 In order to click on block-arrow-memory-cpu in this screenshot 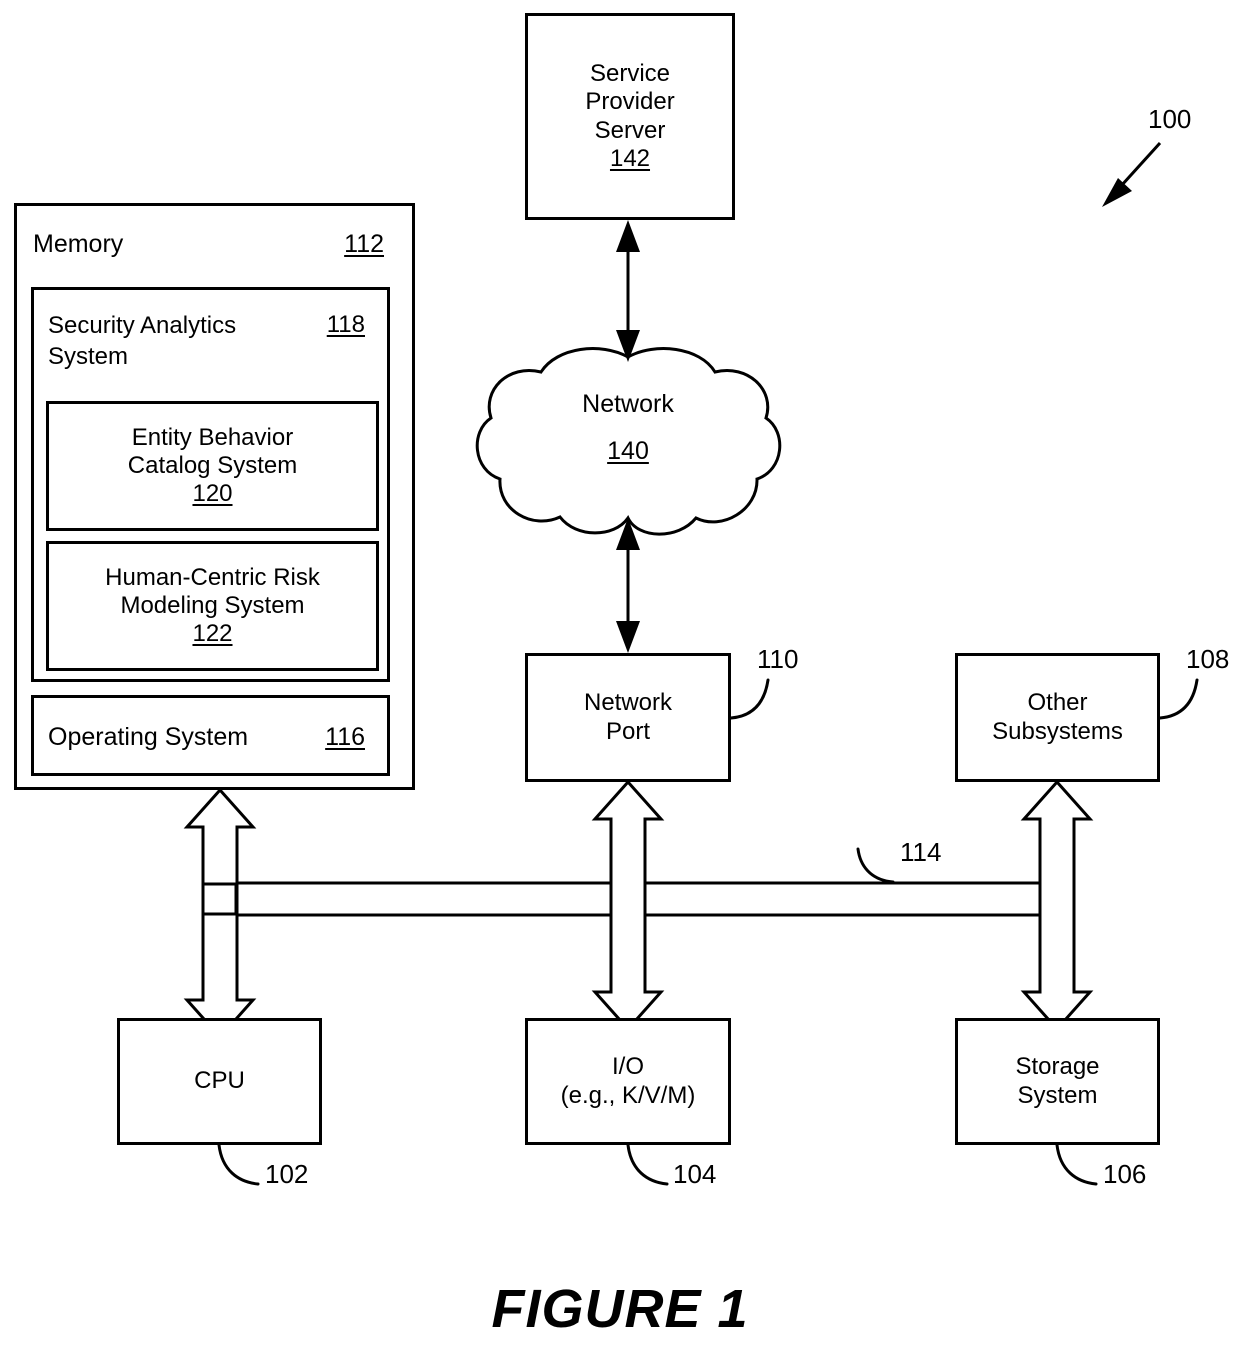, I will do `click(618, 913)`.